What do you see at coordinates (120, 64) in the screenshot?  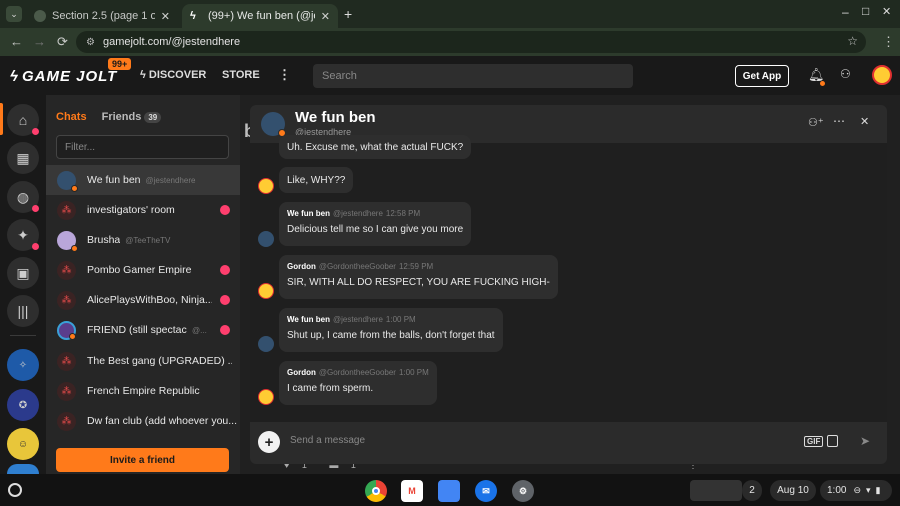 I see `notification-count-badge: 99+` at bounding box center [120, 64].